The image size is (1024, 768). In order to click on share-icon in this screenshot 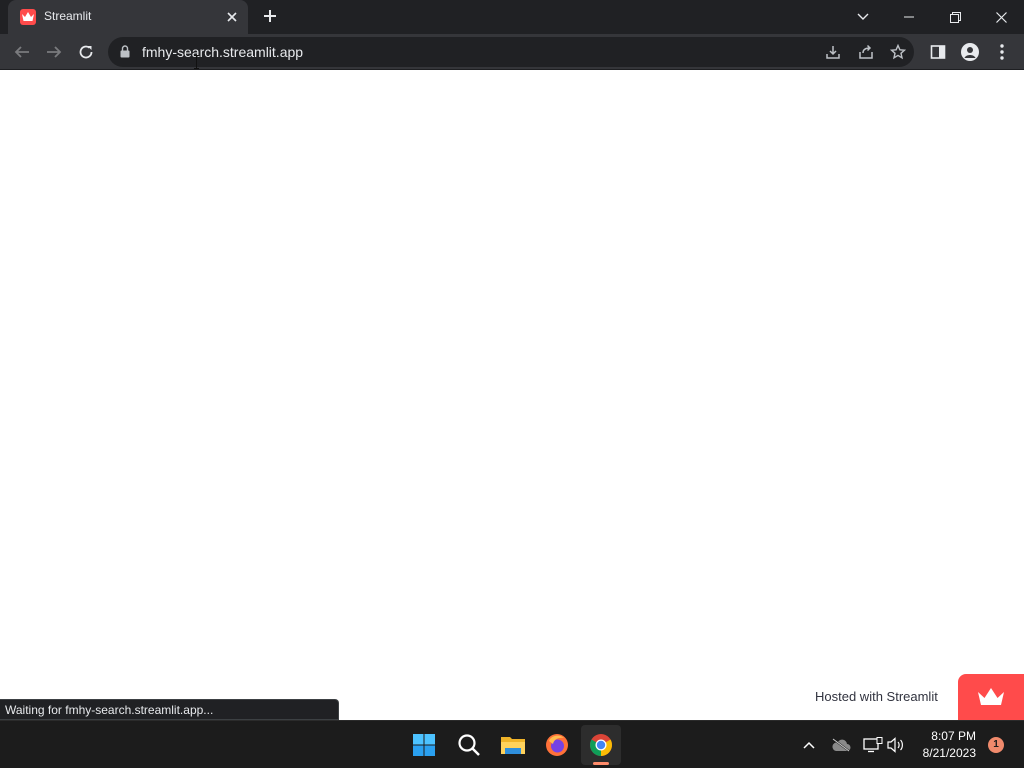, I will do `click(866, 52)`.